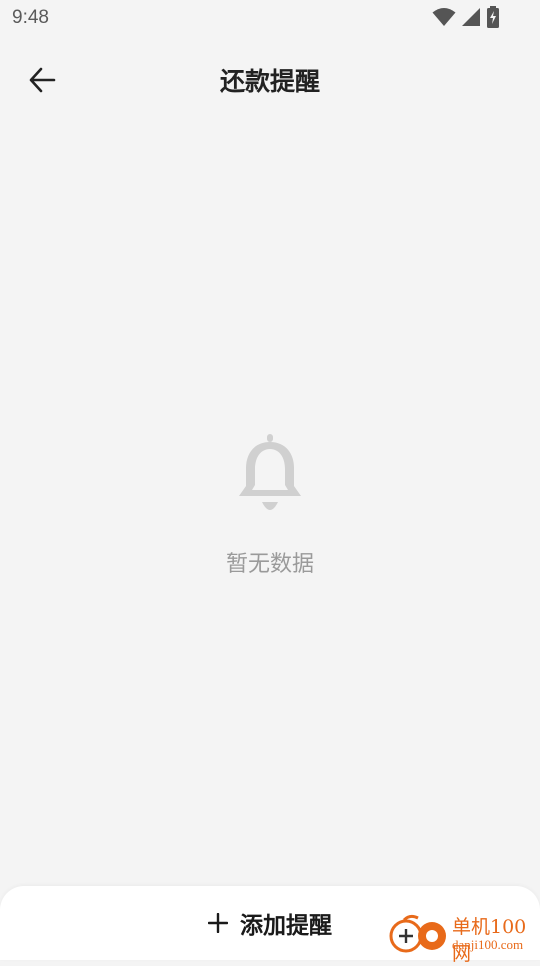 The width and height of the screenshot is (540, 966). Describe the element at coordinates (269, 564) in the screenshot. I see `empty-message: 暂无数据` at that location.